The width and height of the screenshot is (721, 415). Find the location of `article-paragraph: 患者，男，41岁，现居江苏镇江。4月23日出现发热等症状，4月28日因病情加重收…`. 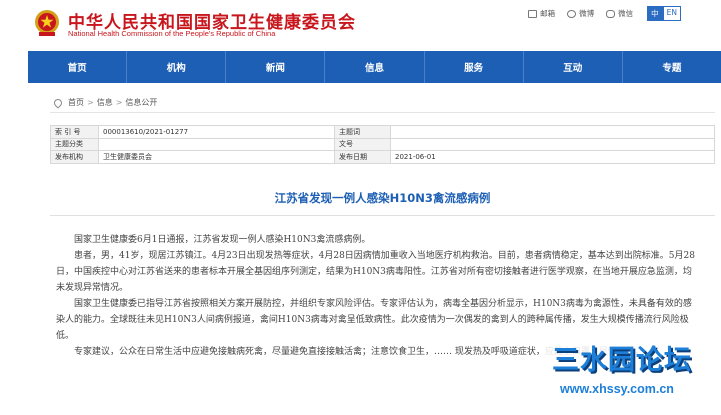

article-paragraph: 患者，男，41岁，现居江苏镇江。4月23日出现发热等症状，4月28日因病情加重收… is located at coordinates (375, 272).